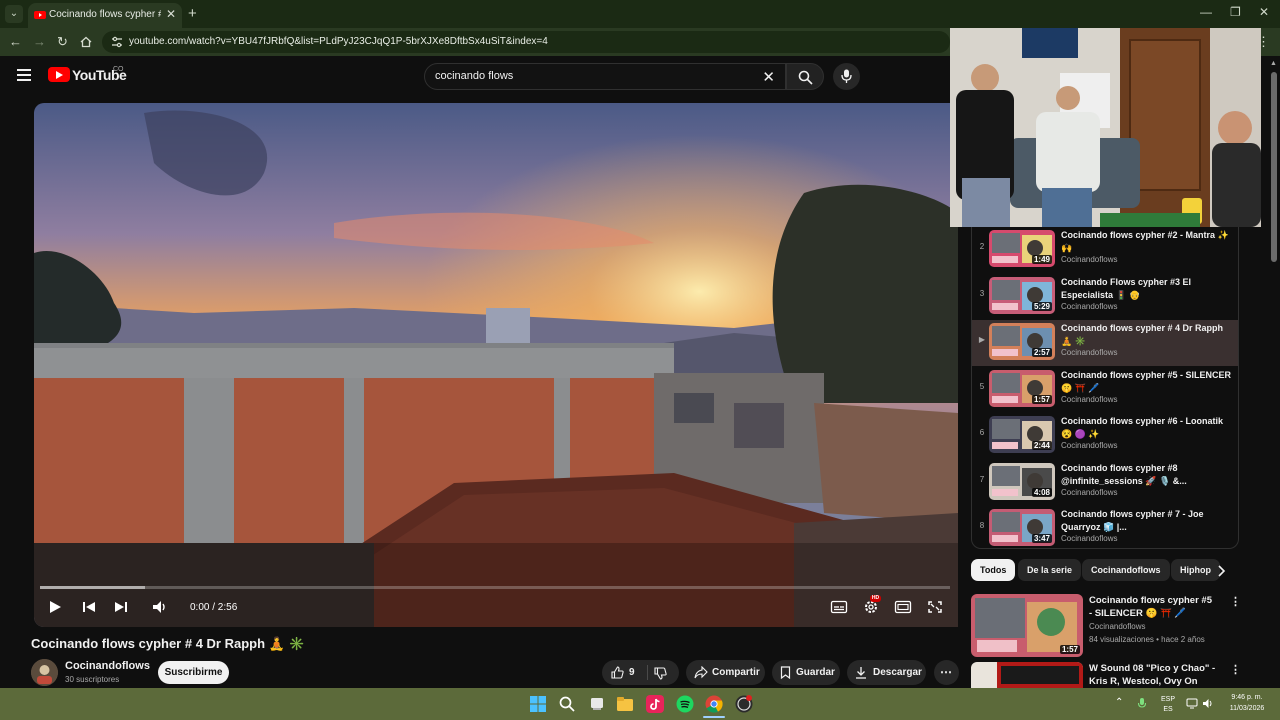  I want to click on next-icon, so click(121, 607).